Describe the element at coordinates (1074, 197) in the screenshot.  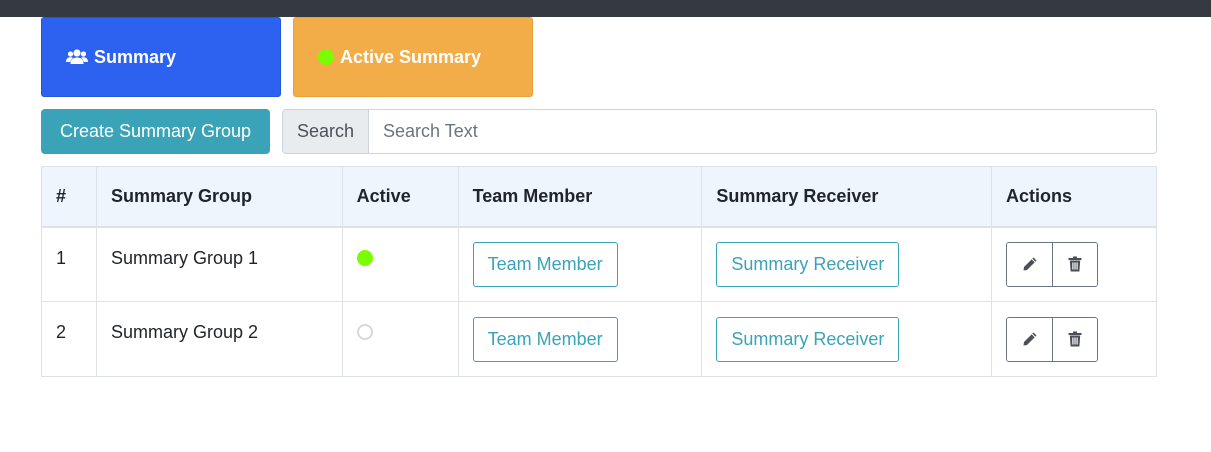
I see `header-actions: Actions` at that location.